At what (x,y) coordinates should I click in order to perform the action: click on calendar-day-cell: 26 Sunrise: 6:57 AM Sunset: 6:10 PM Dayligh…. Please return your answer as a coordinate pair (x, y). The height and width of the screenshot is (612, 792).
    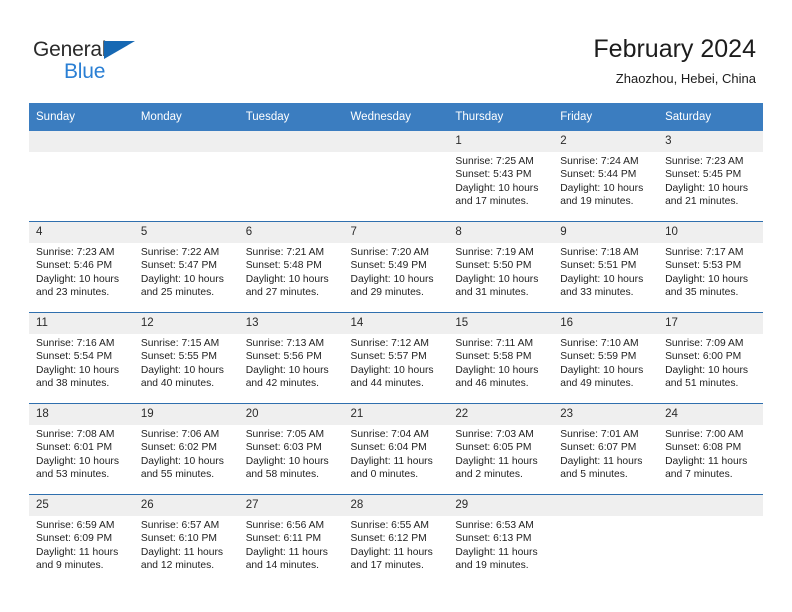
    Looking at the image, I should click on (186, 539).